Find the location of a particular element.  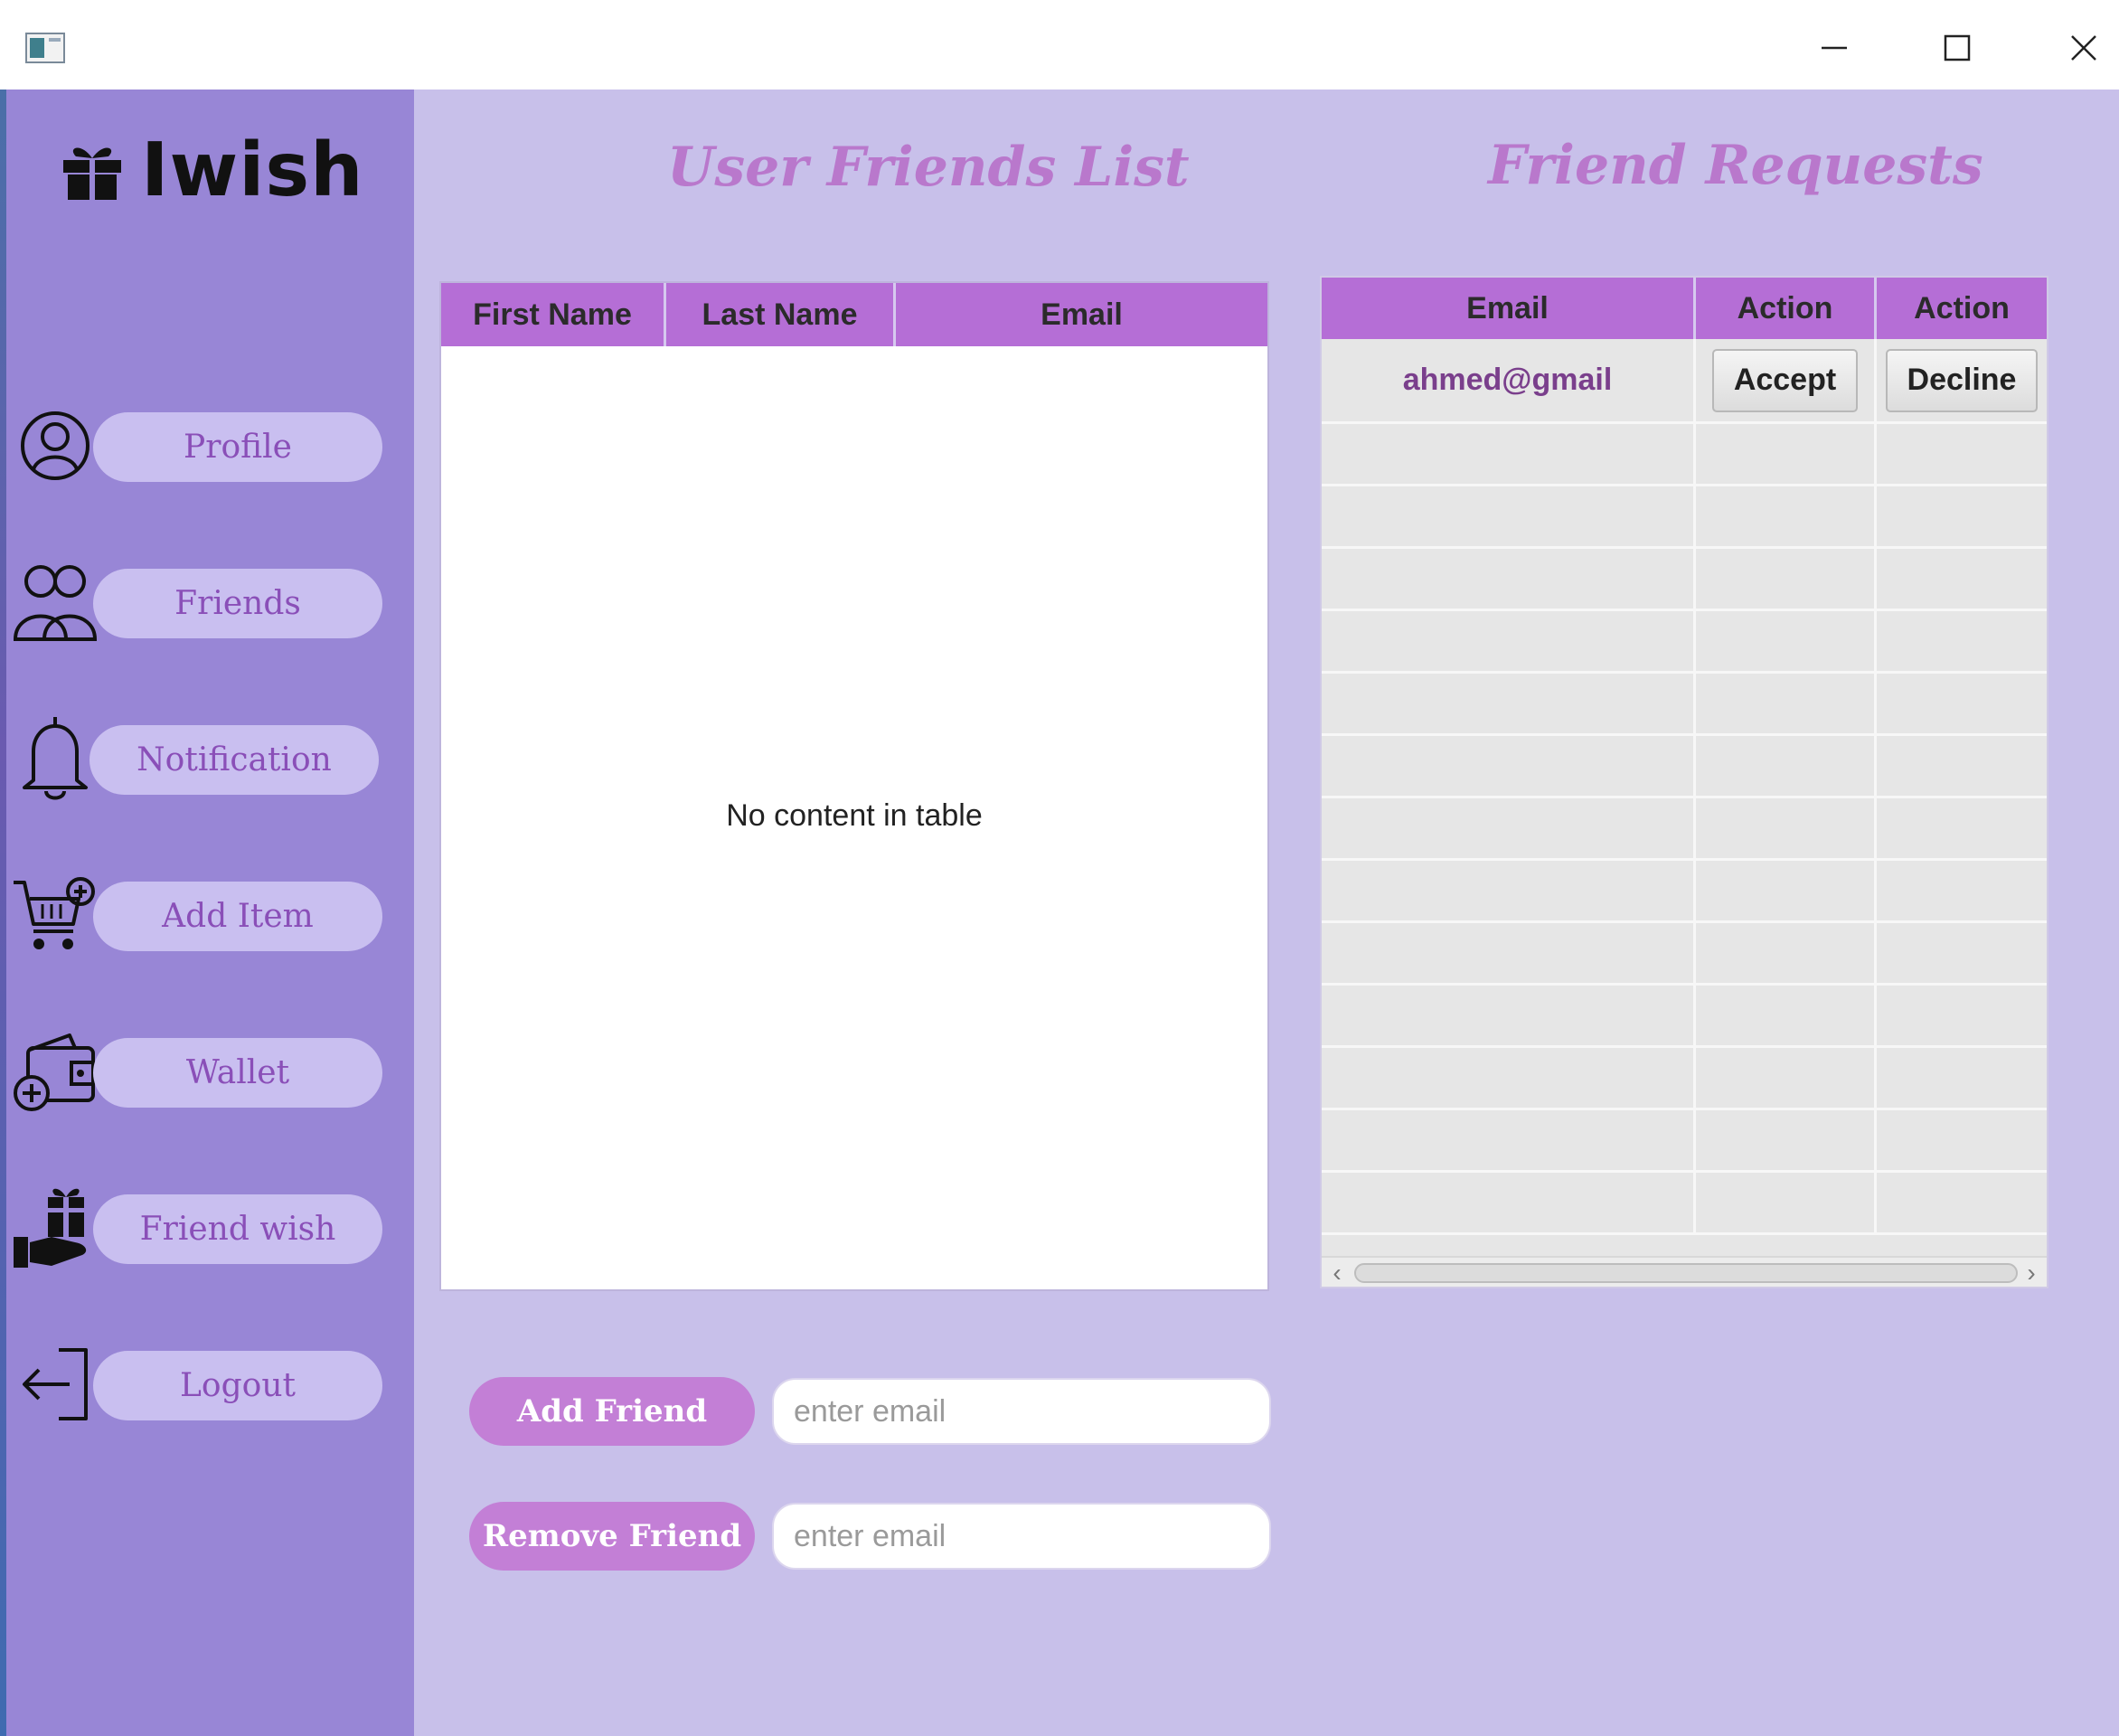

minimize-icon is located at coordinates (1834, 48).